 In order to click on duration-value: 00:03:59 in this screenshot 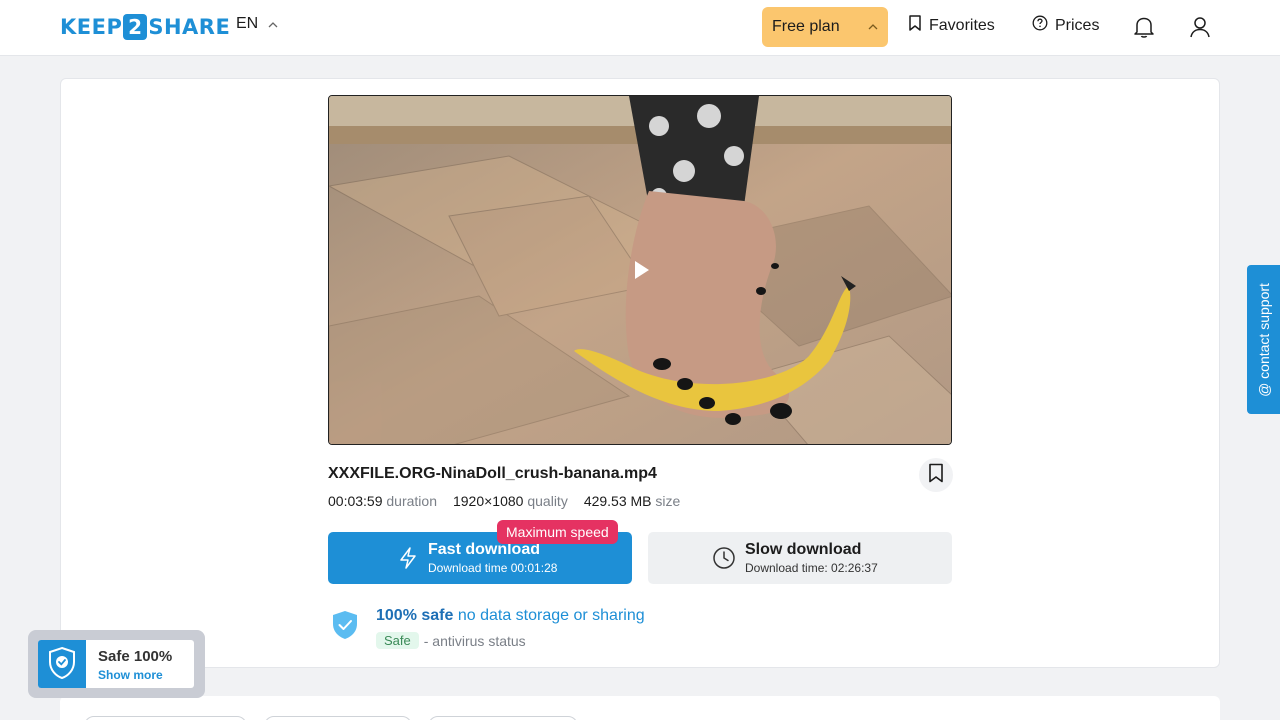, I will do `click(355, 501)`.